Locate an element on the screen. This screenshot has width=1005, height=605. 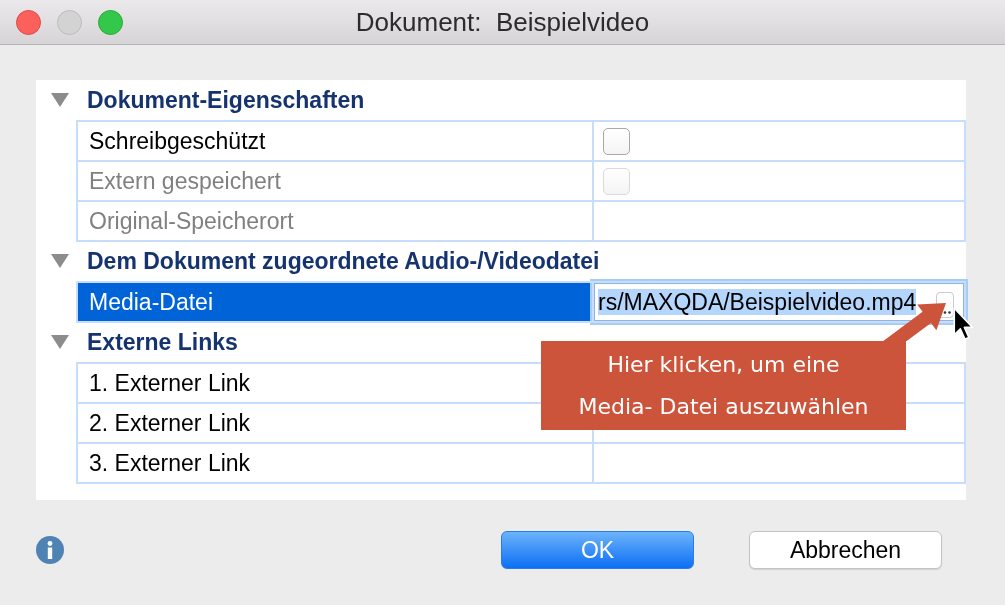
window-close-icon is located at coordinates (28, 22).